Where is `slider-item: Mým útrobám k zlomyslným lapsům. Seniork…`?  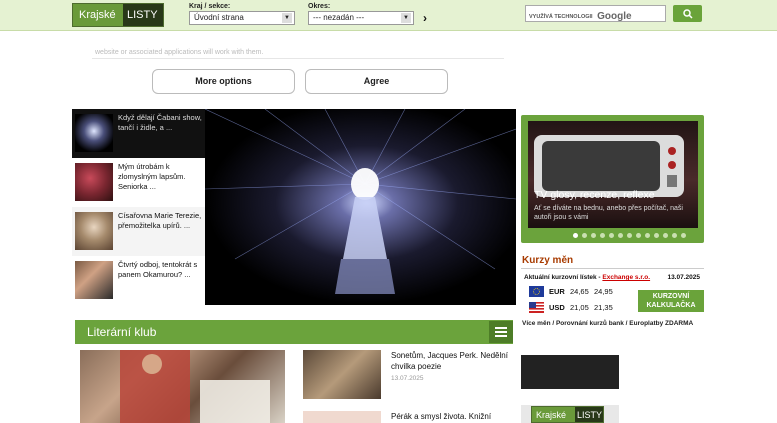 slider-item: Mým útrobám k zlomyslným lapsům. Seniork… is located at coordinates (138, 182).